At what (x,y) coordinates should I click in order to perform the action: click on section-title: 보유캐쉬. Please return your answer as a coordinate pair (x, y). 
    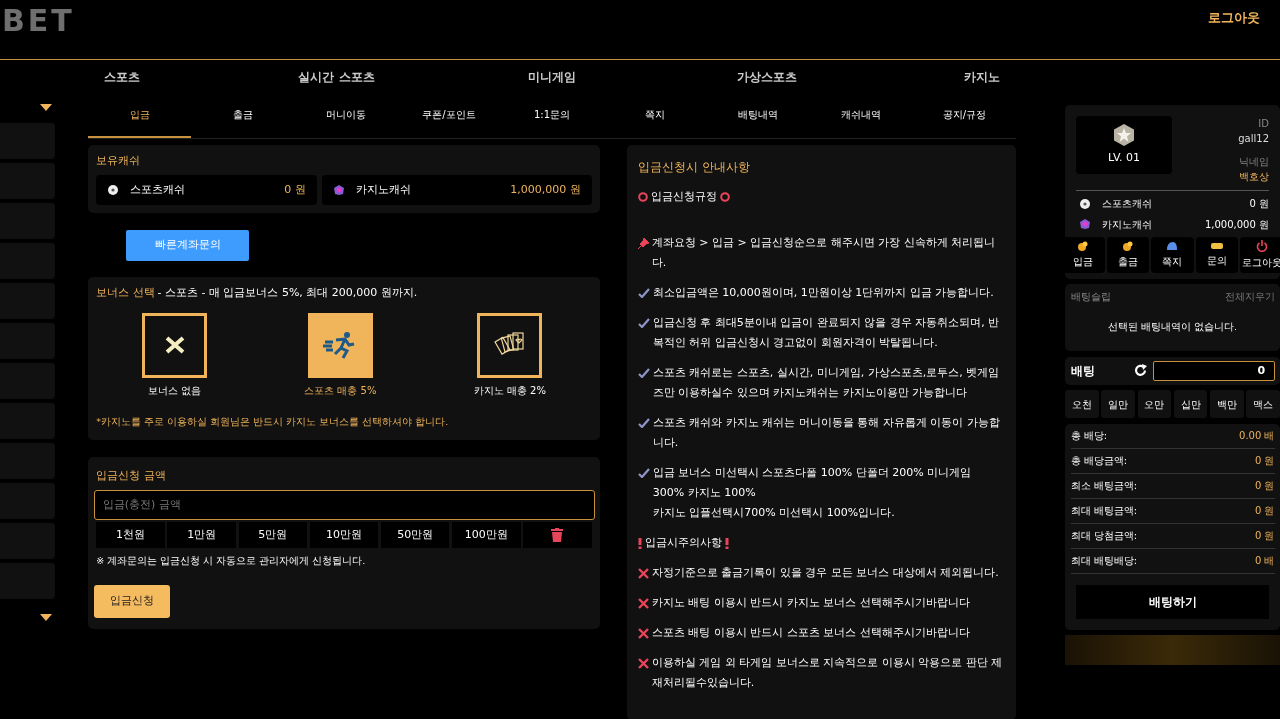
    Looking at the image, I should click on (118, 160).